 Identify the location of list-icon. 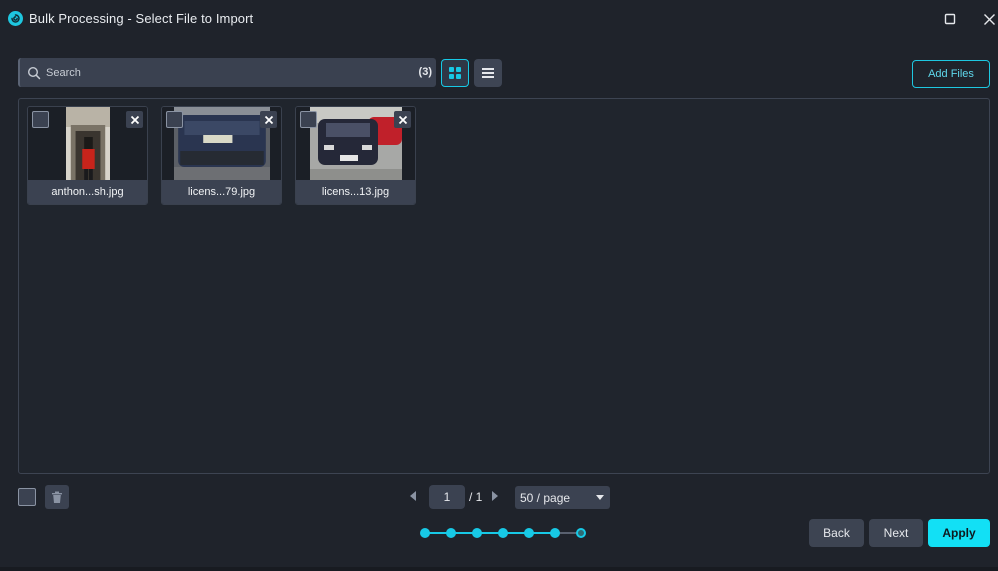
(488, 73).